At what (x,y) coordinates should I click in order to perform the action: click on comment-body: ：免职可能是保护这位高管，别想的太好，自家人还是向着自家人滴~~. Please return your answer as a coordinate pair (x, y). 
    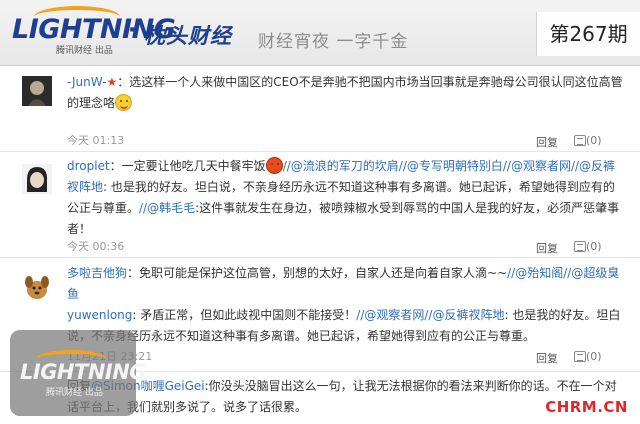
    Looking at the image, I should click on (317, 273).